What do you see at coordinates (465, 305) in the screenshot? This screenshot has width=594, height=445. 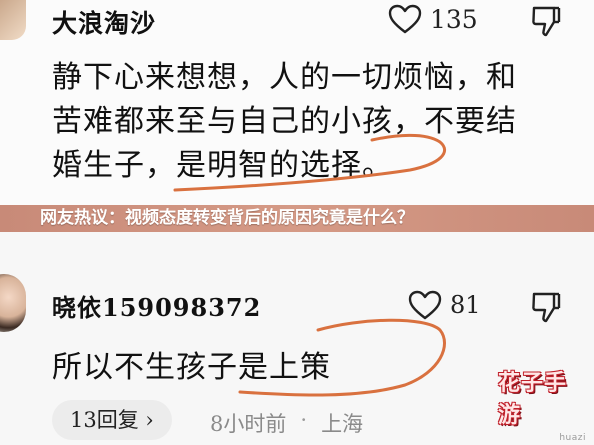 I see `like-count: 81` at bounding box center [465, 305].